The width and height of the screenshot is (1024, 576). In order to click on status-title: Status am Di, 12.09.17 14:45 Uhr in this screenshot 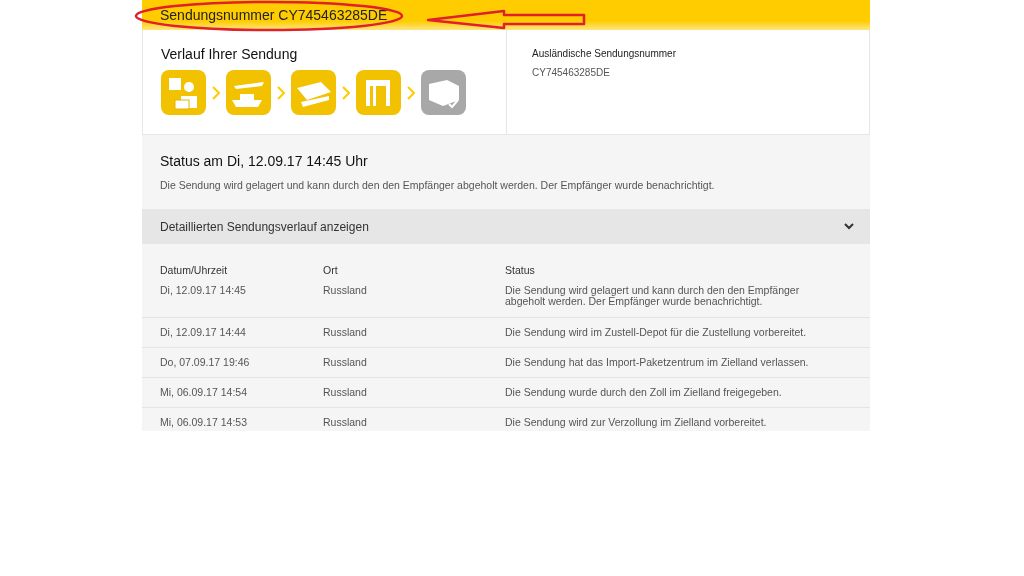, I will do `click(264, 161)`.